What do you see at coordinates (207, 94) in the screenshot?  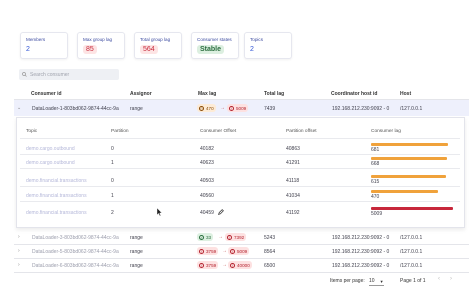 I see `column-header-max-lag: Max lag` at bounding box center [207, 94].